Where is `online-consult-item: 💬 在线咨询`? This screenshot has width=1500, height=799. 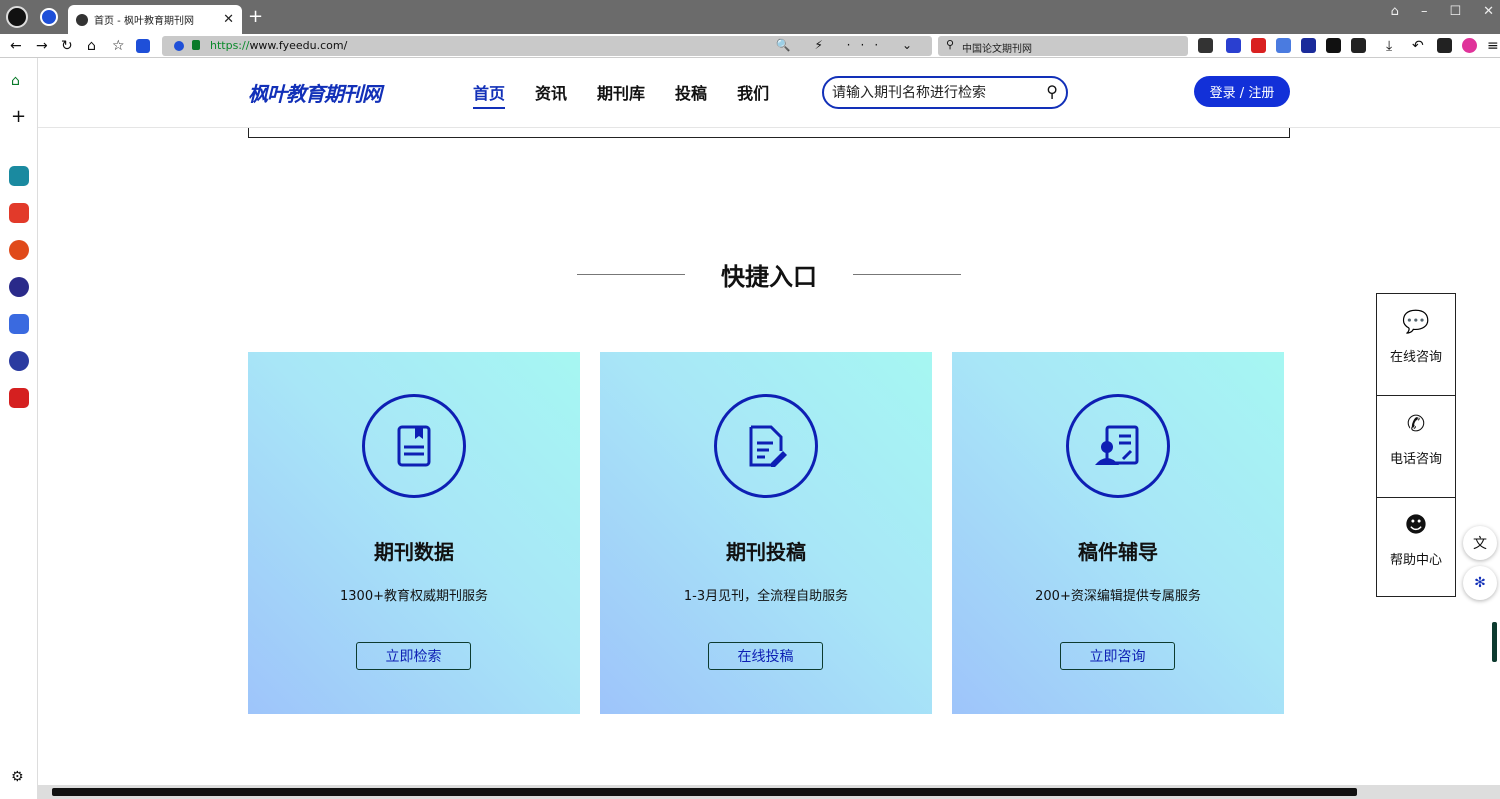 online-consult-item: 💬 在线咨询 is located at coordinates (1416, 344).